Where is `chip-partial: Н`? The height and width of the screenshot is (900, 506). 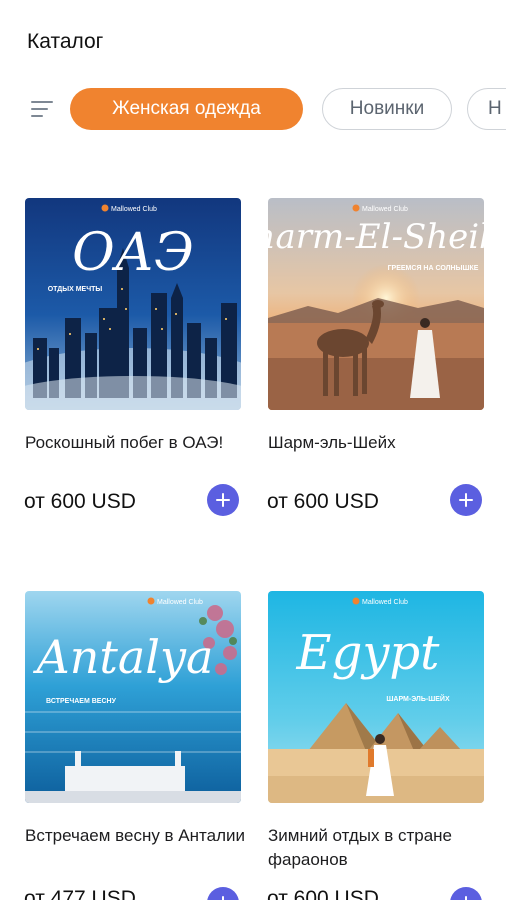
chip-partial: Н is located at coordinates (486, 109).